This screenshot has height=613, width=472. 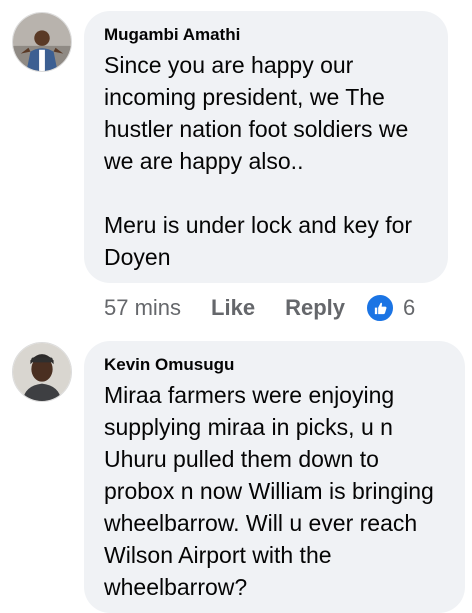 I want to click on like-icon, so click(x=380, y=308).